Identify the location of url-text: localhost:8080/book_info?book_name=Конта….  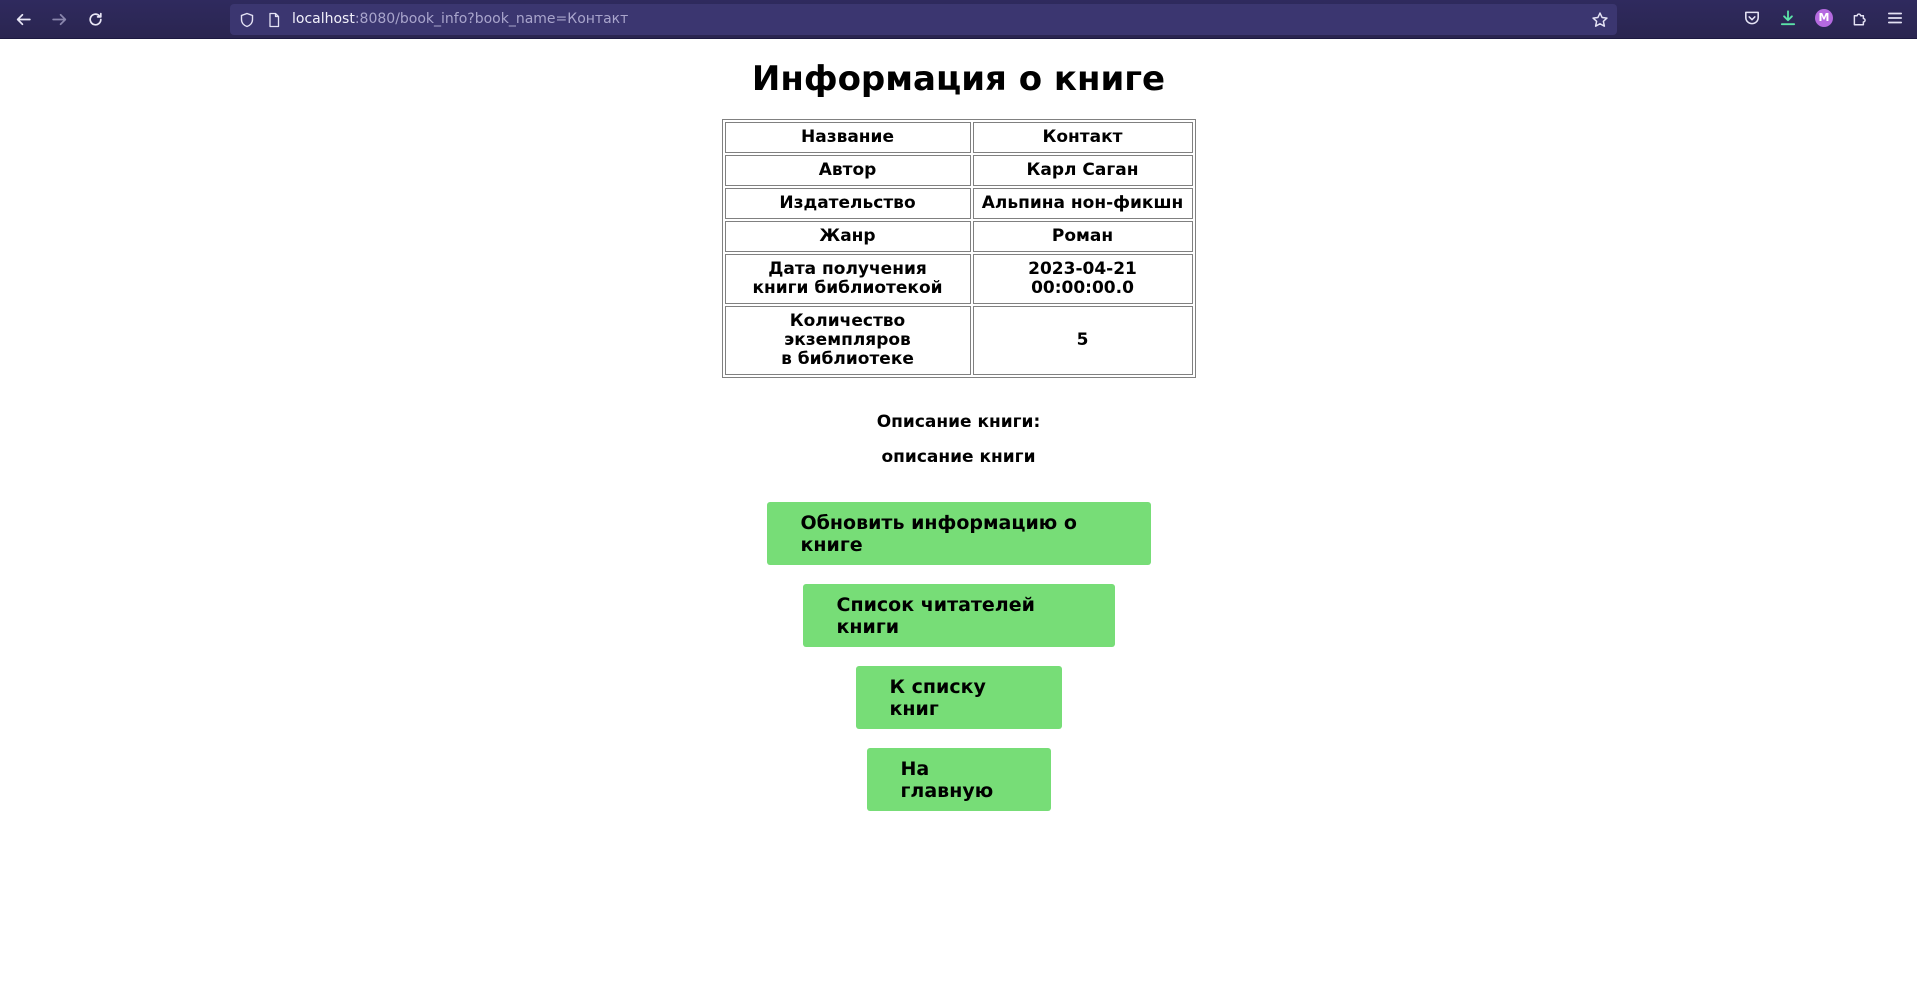
(460, 19).